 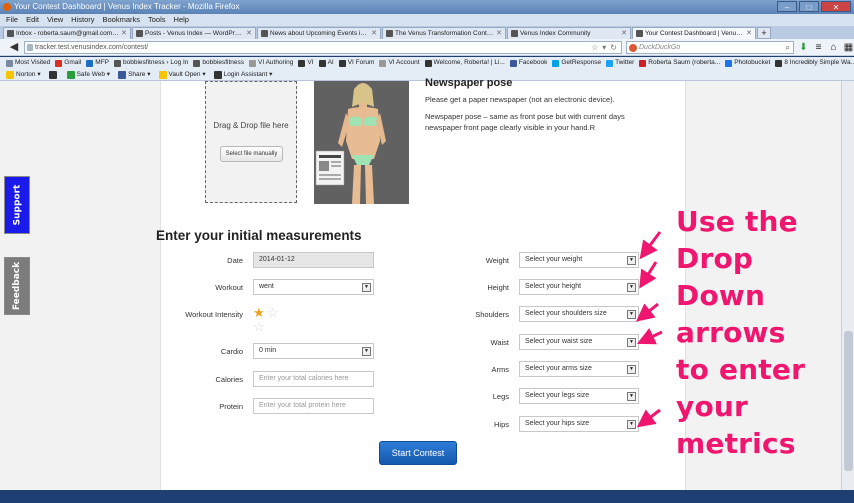 I want to click on bookmark-item: Gmail, so click(x=68, y=63).